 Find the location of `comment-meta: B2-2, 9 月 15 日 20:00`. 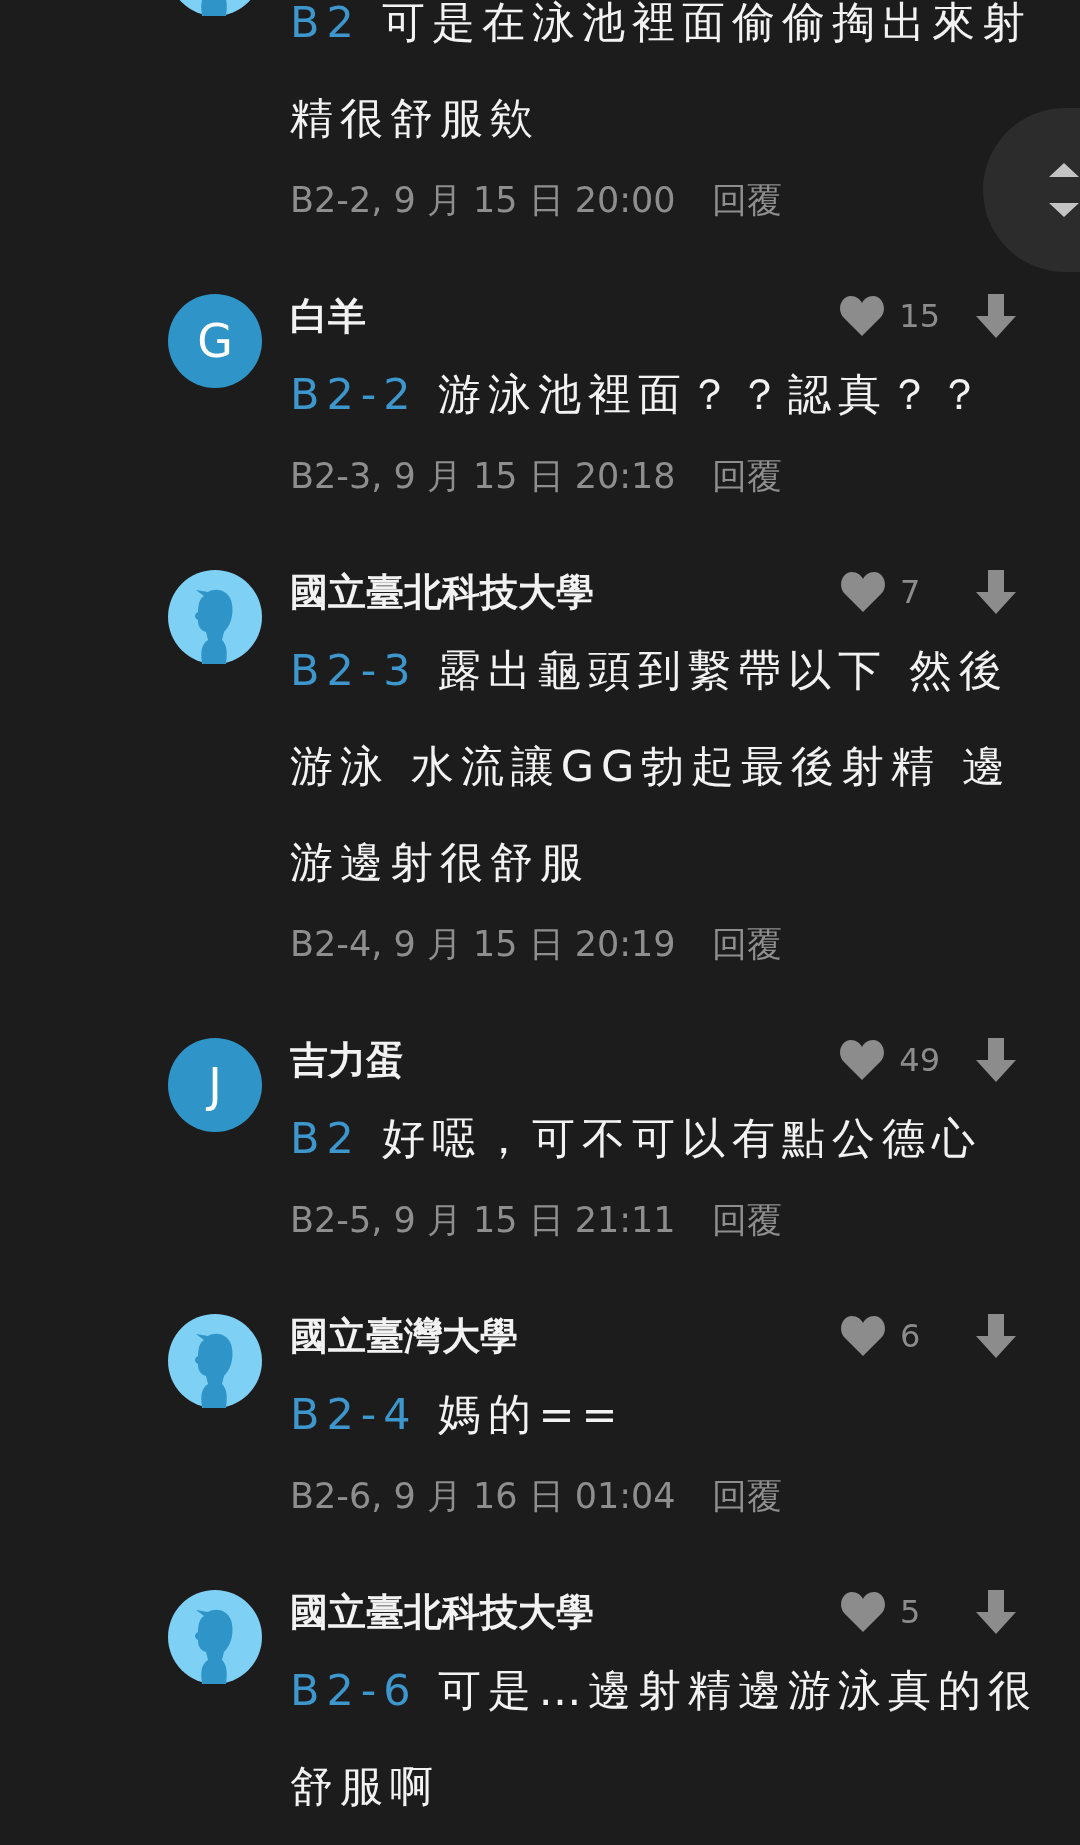

comment-meta: B2-2, 9 月 15 日 20:00 is located at coordinates (483, 200).